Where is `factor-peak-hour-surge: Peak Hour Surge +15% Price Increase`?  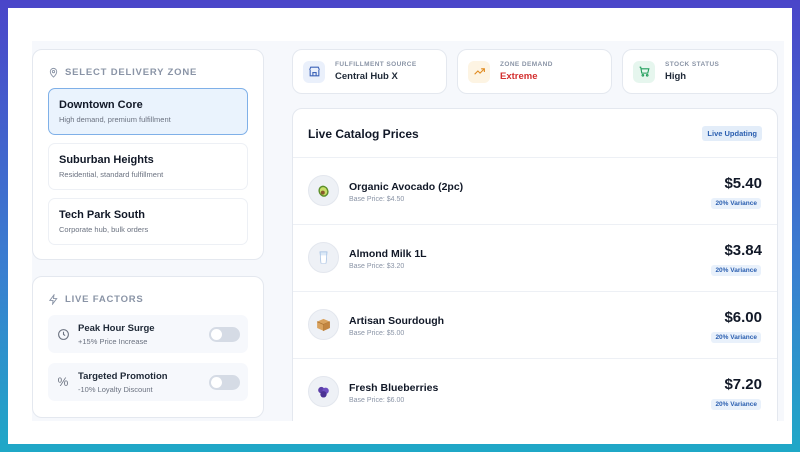
factor-peak-hour-surge: Peak Hour Surge +15% Price Increase is located at coordinates (148, 334).